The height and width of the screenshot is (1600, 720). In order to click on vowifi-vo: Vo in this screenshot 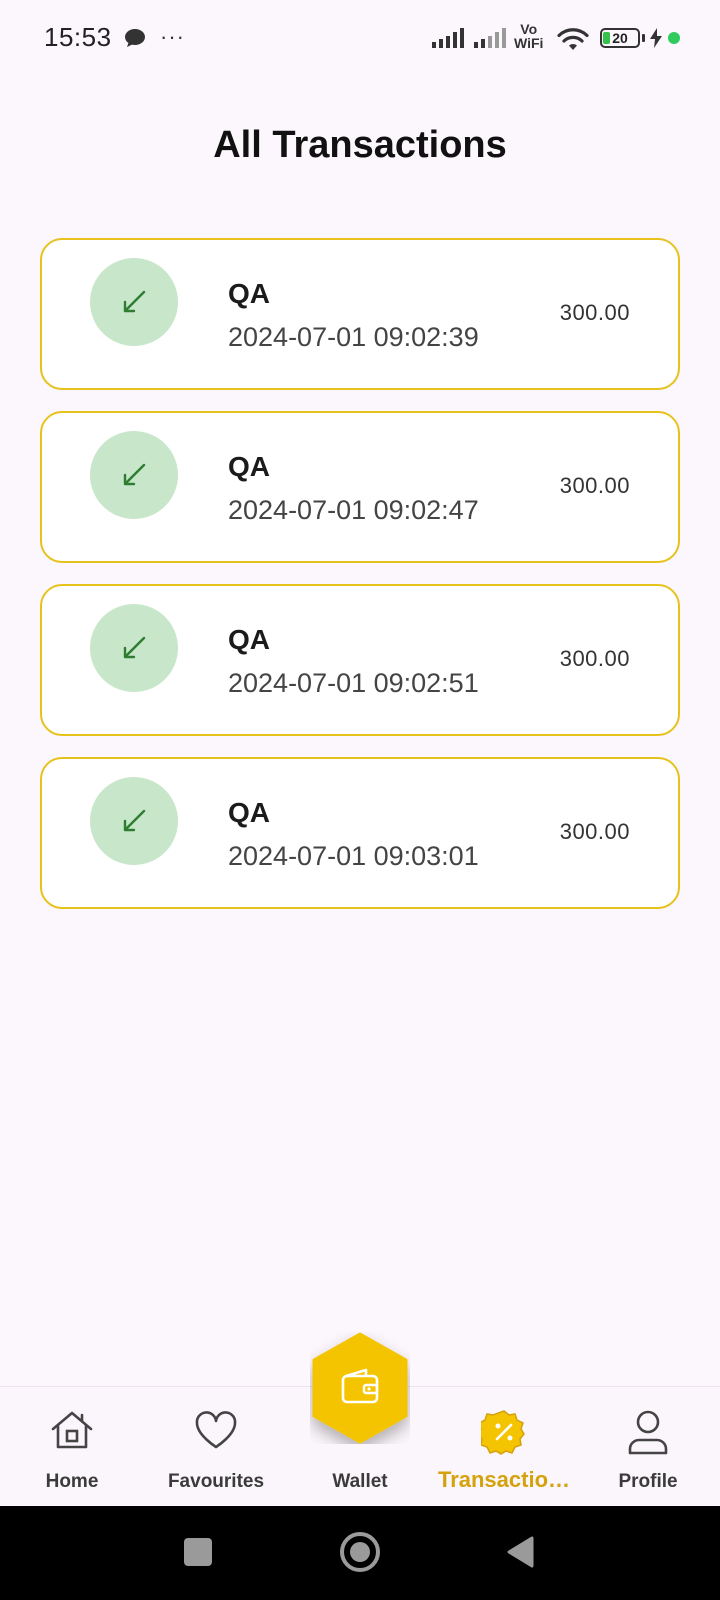, I will do `click(529, 29)`.